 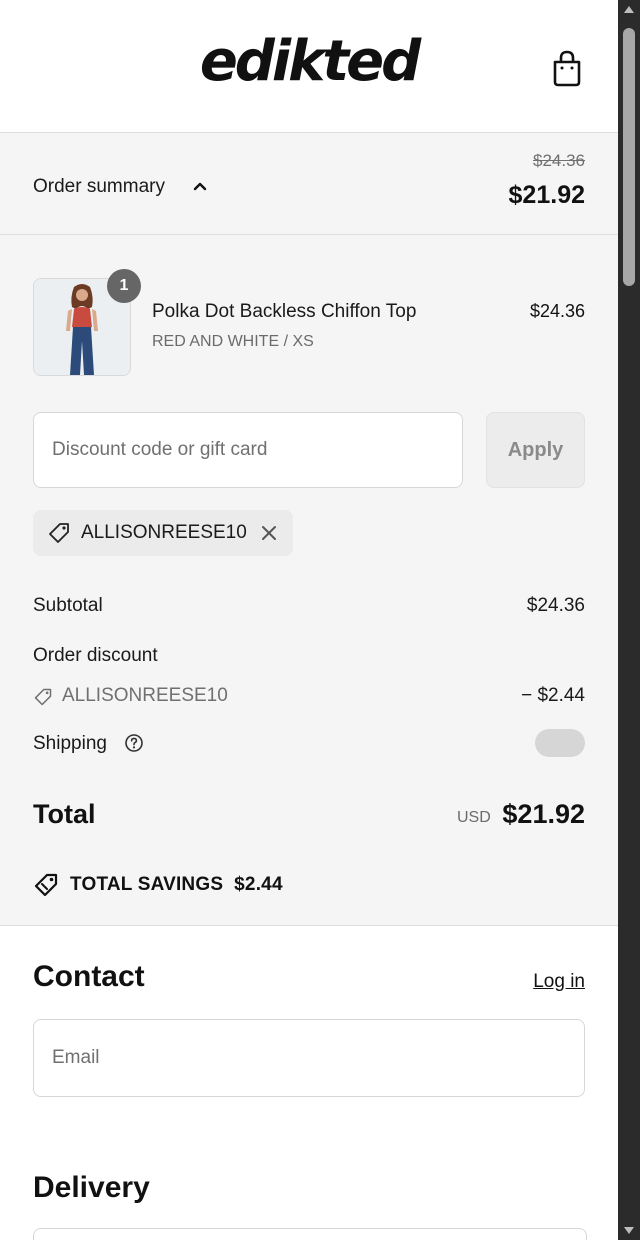 I want to click on summary-total-price: $21.92, so click(x=546, y=195).